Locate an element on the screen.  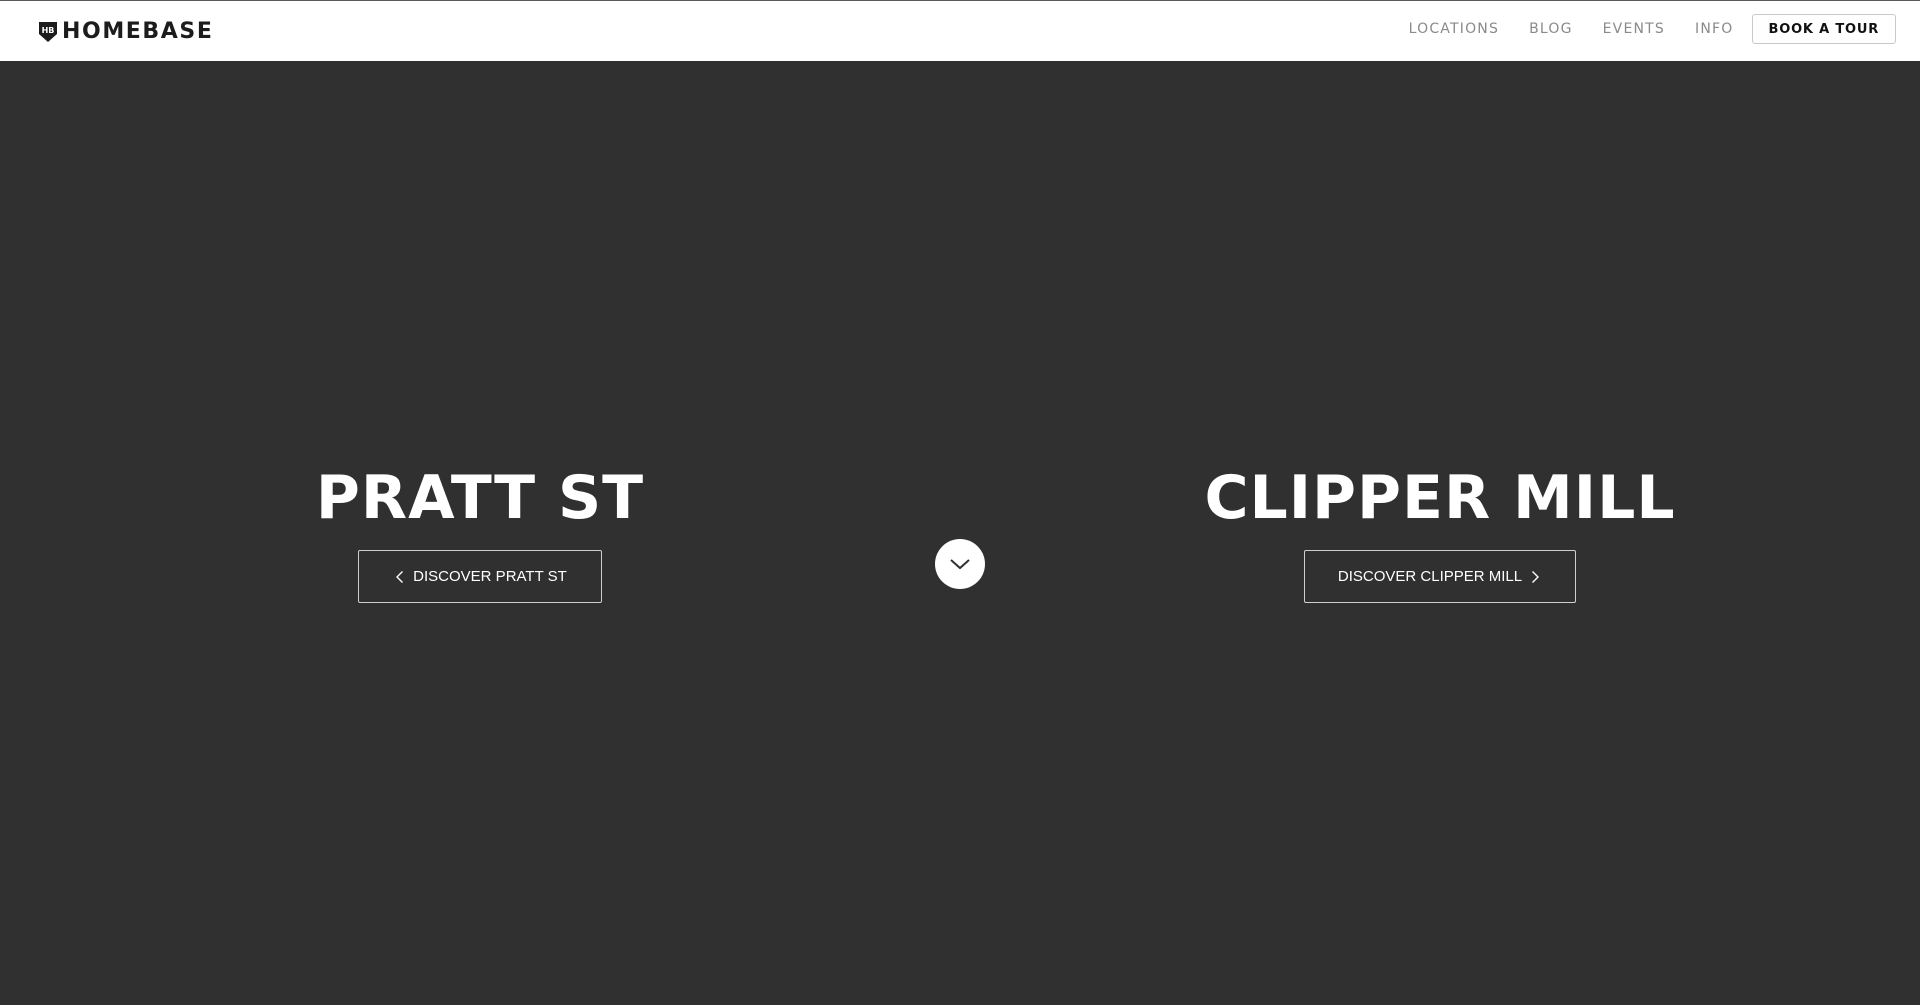
location-clipper-mill: CLIPPER MILL DISCOVER CLIPPER MILL is located at coordinates (1440, 533).